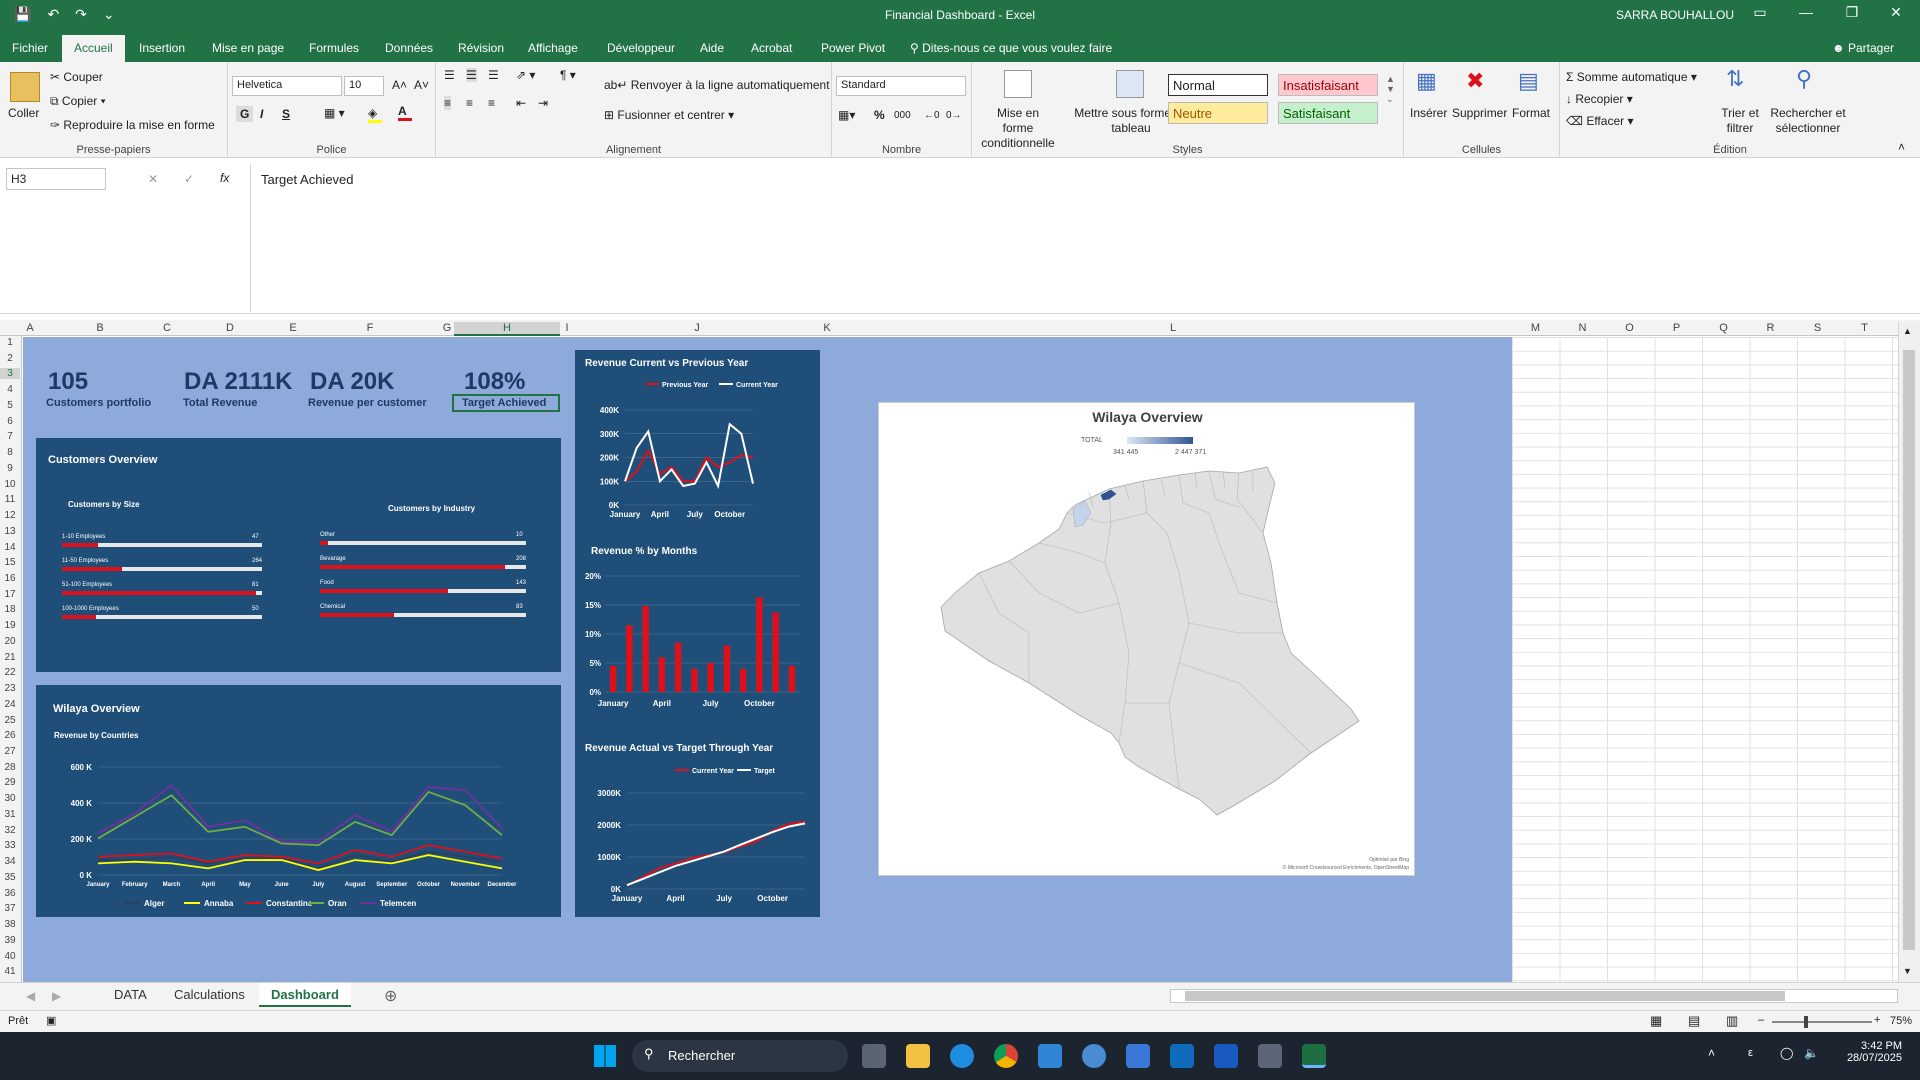  I want to click on row-header: 32, so click(10, 830).